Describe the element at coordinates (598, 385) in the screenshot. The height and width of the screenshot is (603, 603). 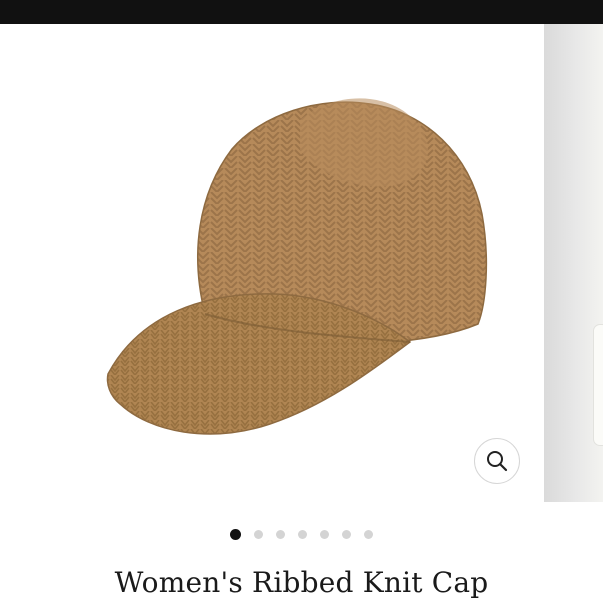
I see `next-slide-image-edge` at that location.